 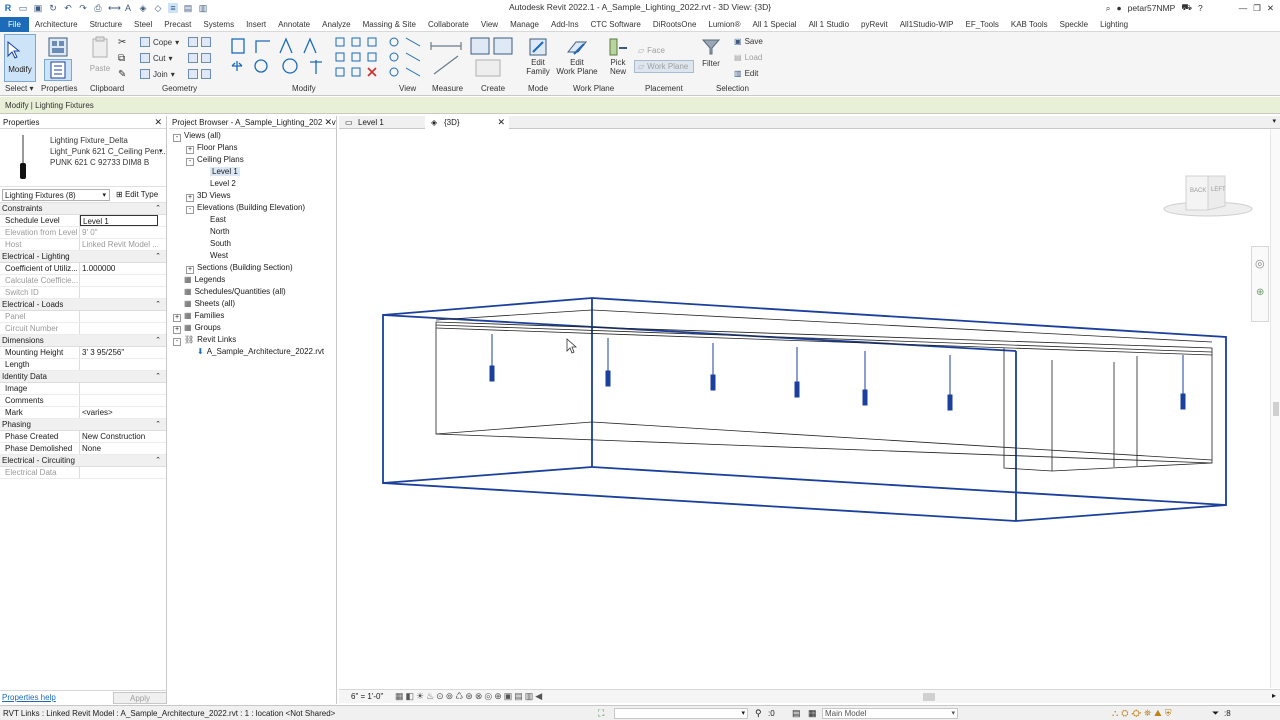 I want to click on property-group-header: Electrical - Loads ⌃, so click(x=83, y=305).